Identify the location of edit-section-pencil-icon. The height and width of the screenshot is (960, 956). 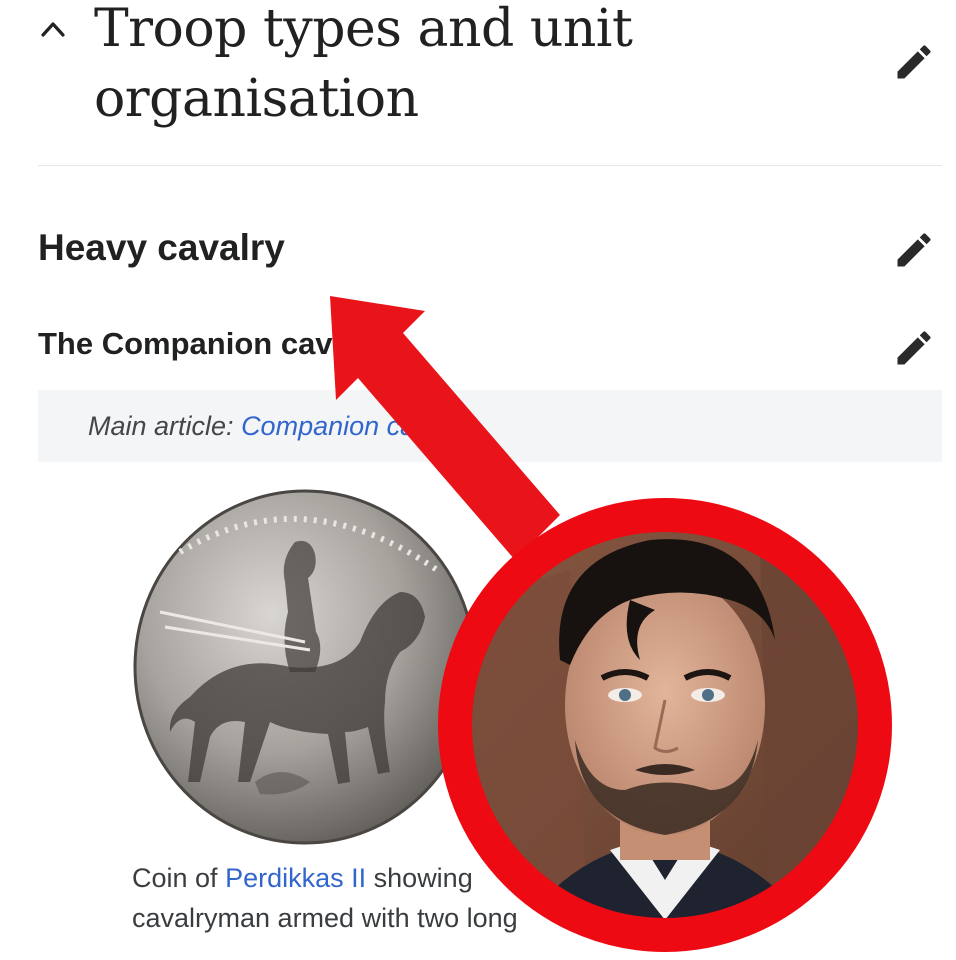
(914, 62).